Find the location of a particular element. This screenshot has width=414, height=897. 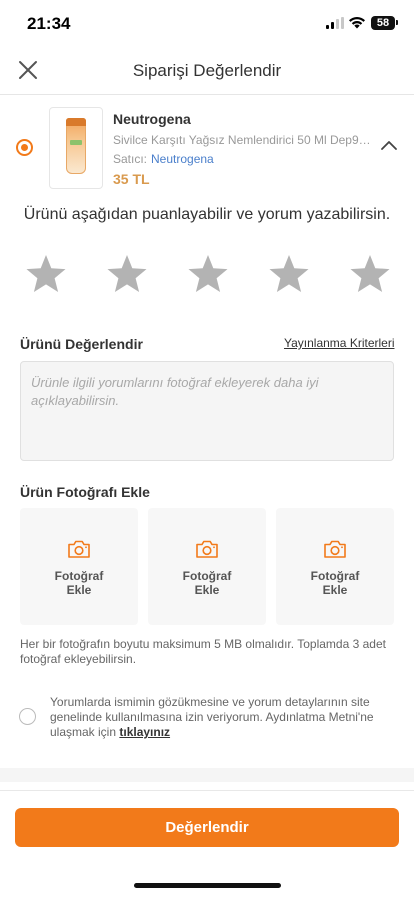

page-title: Siparişi Değerlendir is located at coordinates (207, 70).